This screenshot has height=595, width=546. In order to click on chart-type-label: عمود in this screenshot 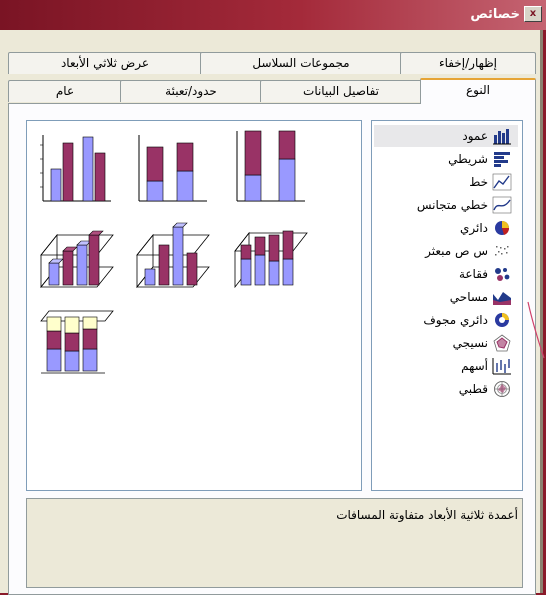, I will do `click(475, 136)`.